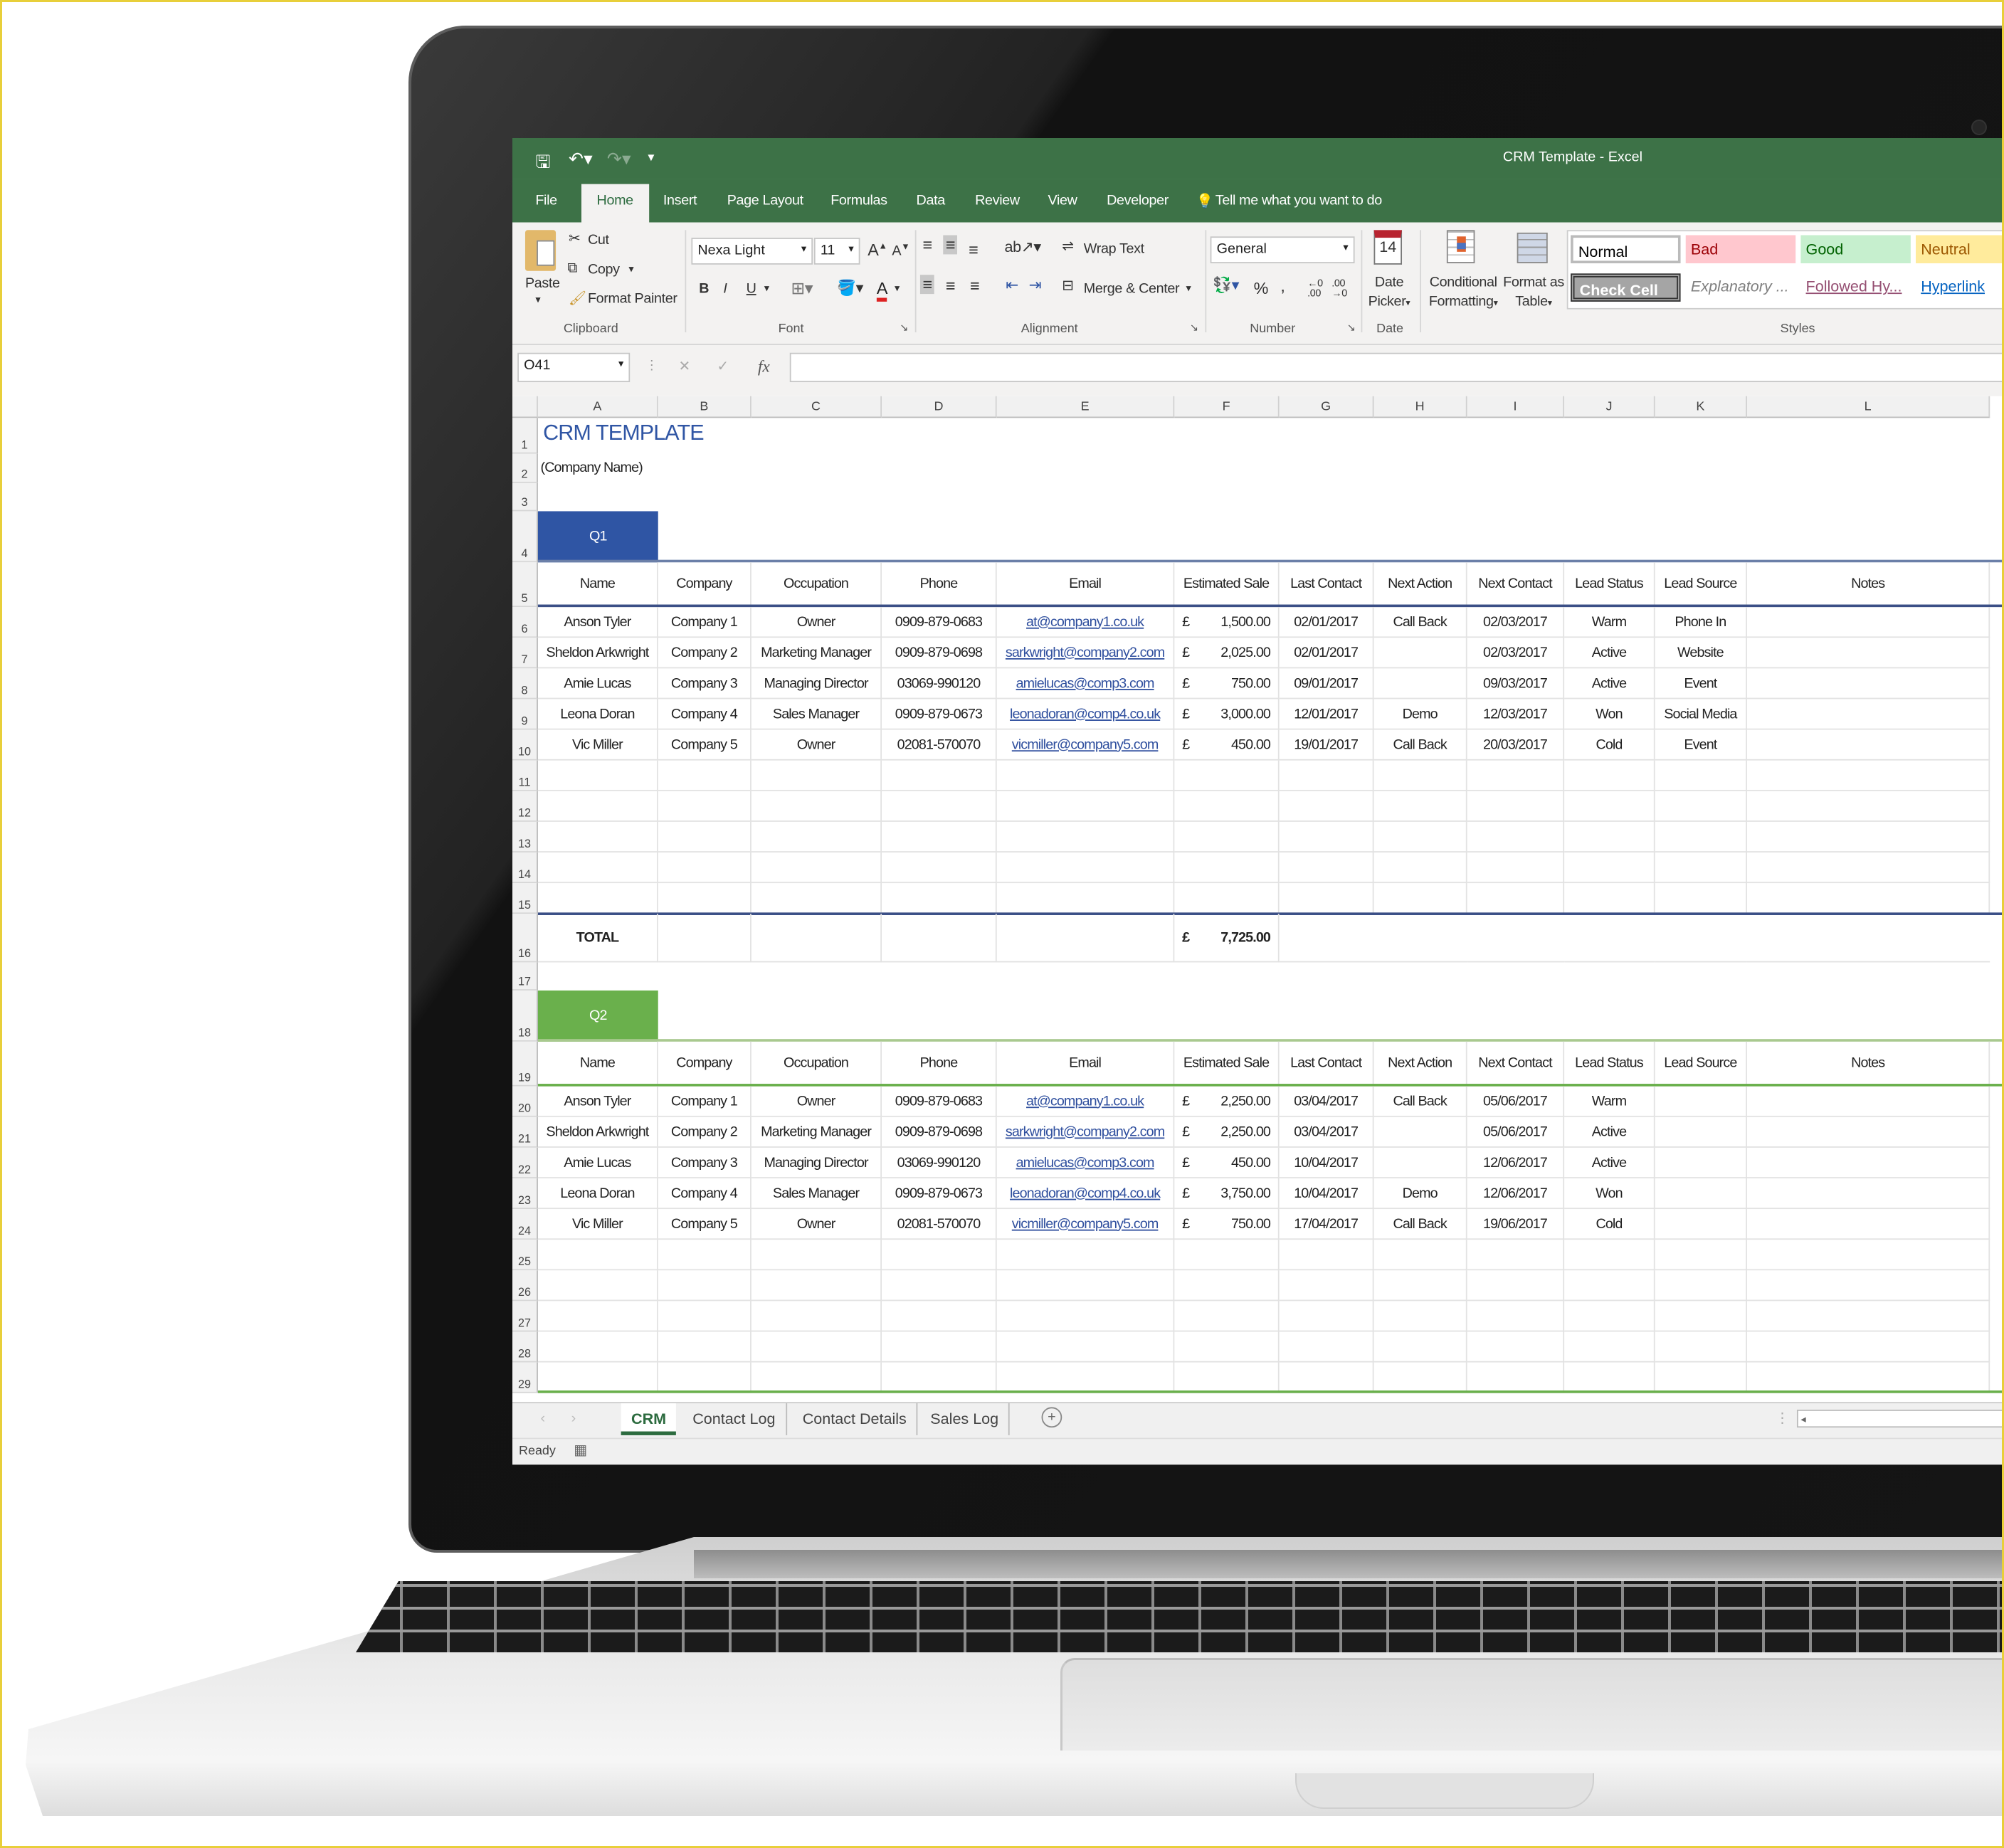  What do you see at coordinates (525, 585) in the screenshot?
I see `row-header: 5` at bounding box center [525, 585].